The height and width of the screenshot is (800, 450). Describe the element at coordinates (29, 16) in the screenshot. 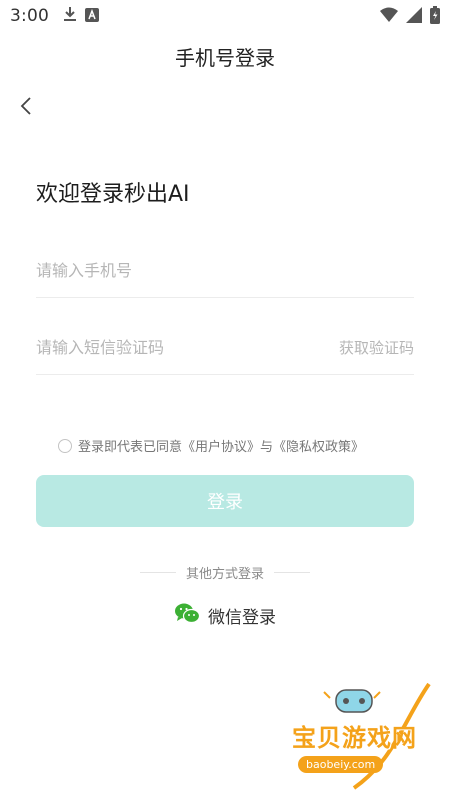

I see `status-time: 3:00` at that location.